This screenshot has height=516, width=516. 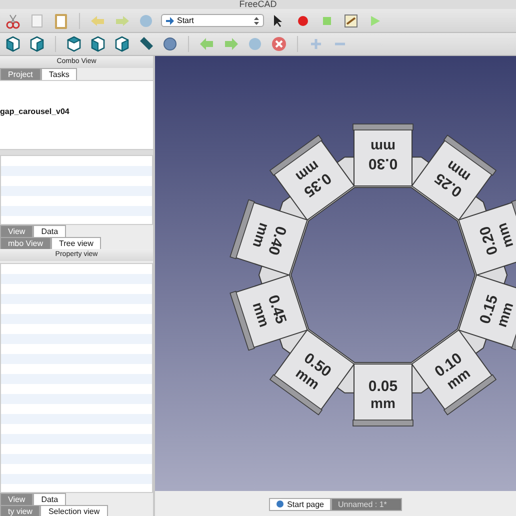 I want to click on clipboard-icon, so click(x=61, y=21).